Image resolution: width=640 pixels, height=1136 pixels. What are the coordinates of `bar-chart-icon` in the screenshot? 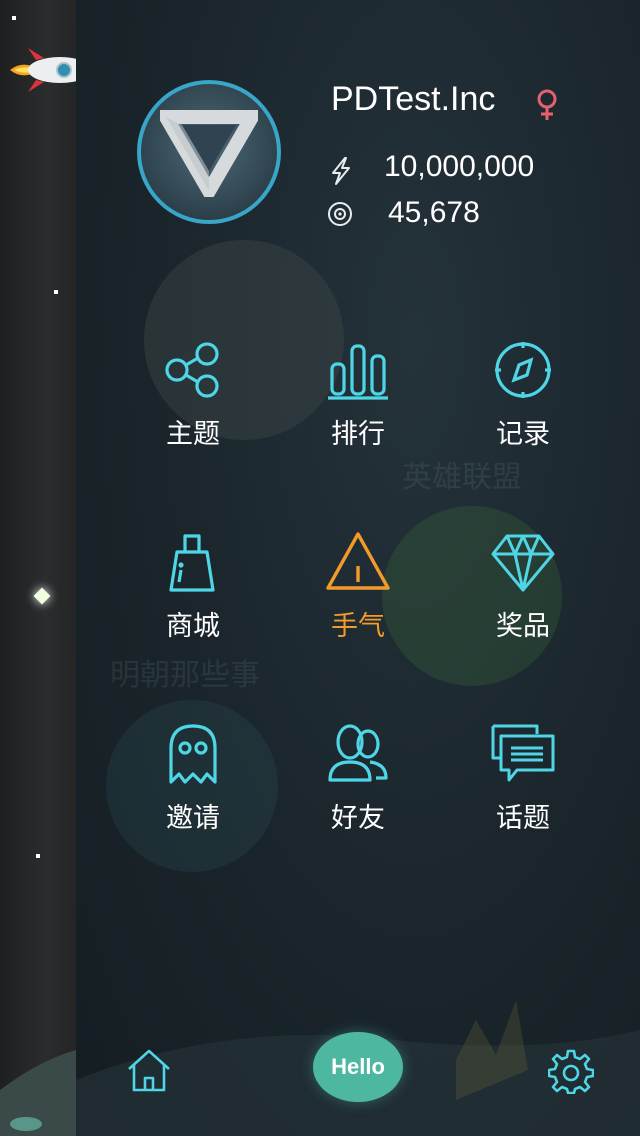 It's located at (358, 372).